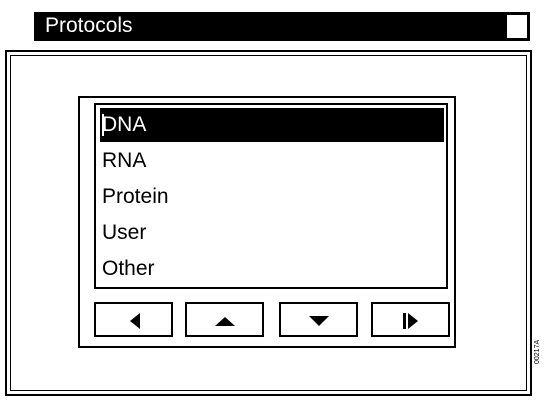 The width and height of the screenshot is (547, 400). What do you see at coordinates (272, 233) in the screenshot?
I see `list-item-user: User` at bounding box center [272, 233].